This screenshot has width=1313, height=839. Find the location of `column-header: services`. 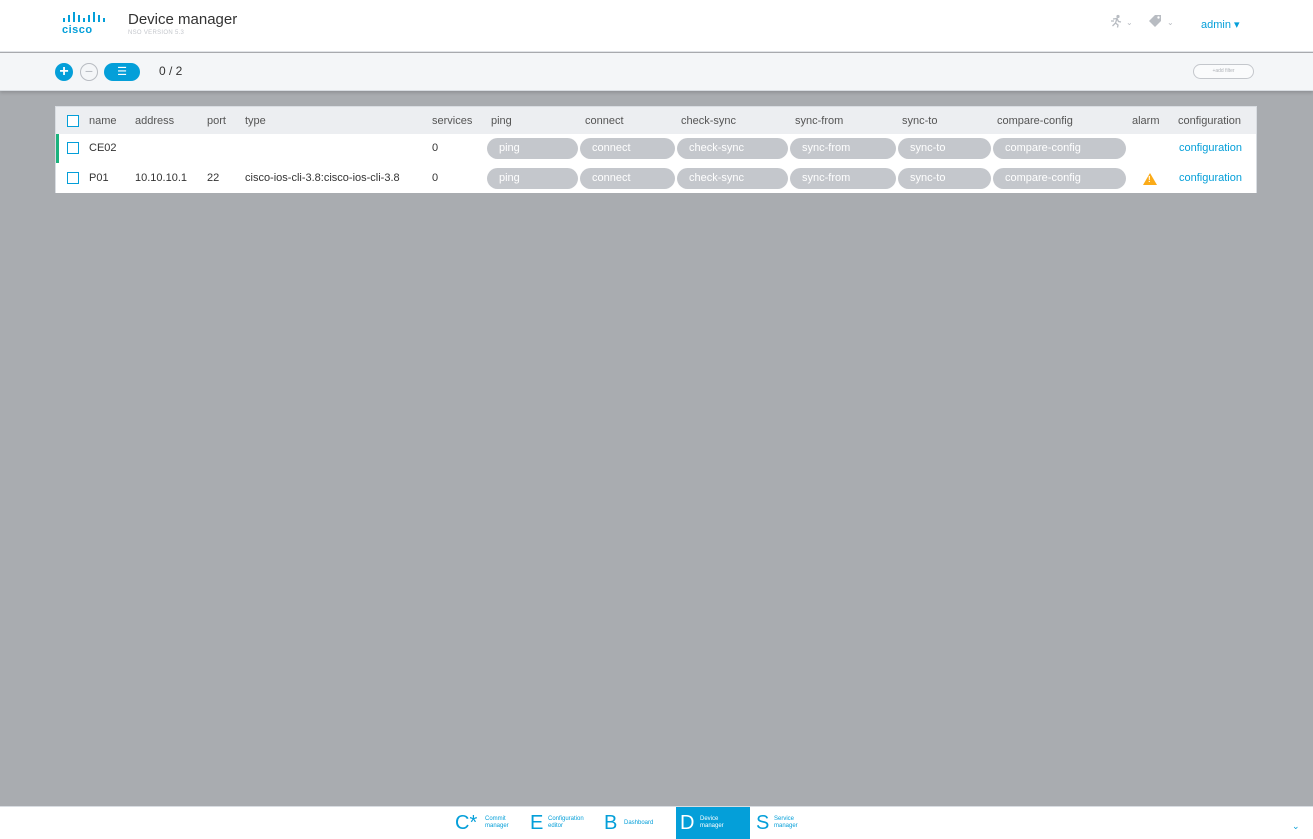

column-header: services is located at coordinates (452, 121).